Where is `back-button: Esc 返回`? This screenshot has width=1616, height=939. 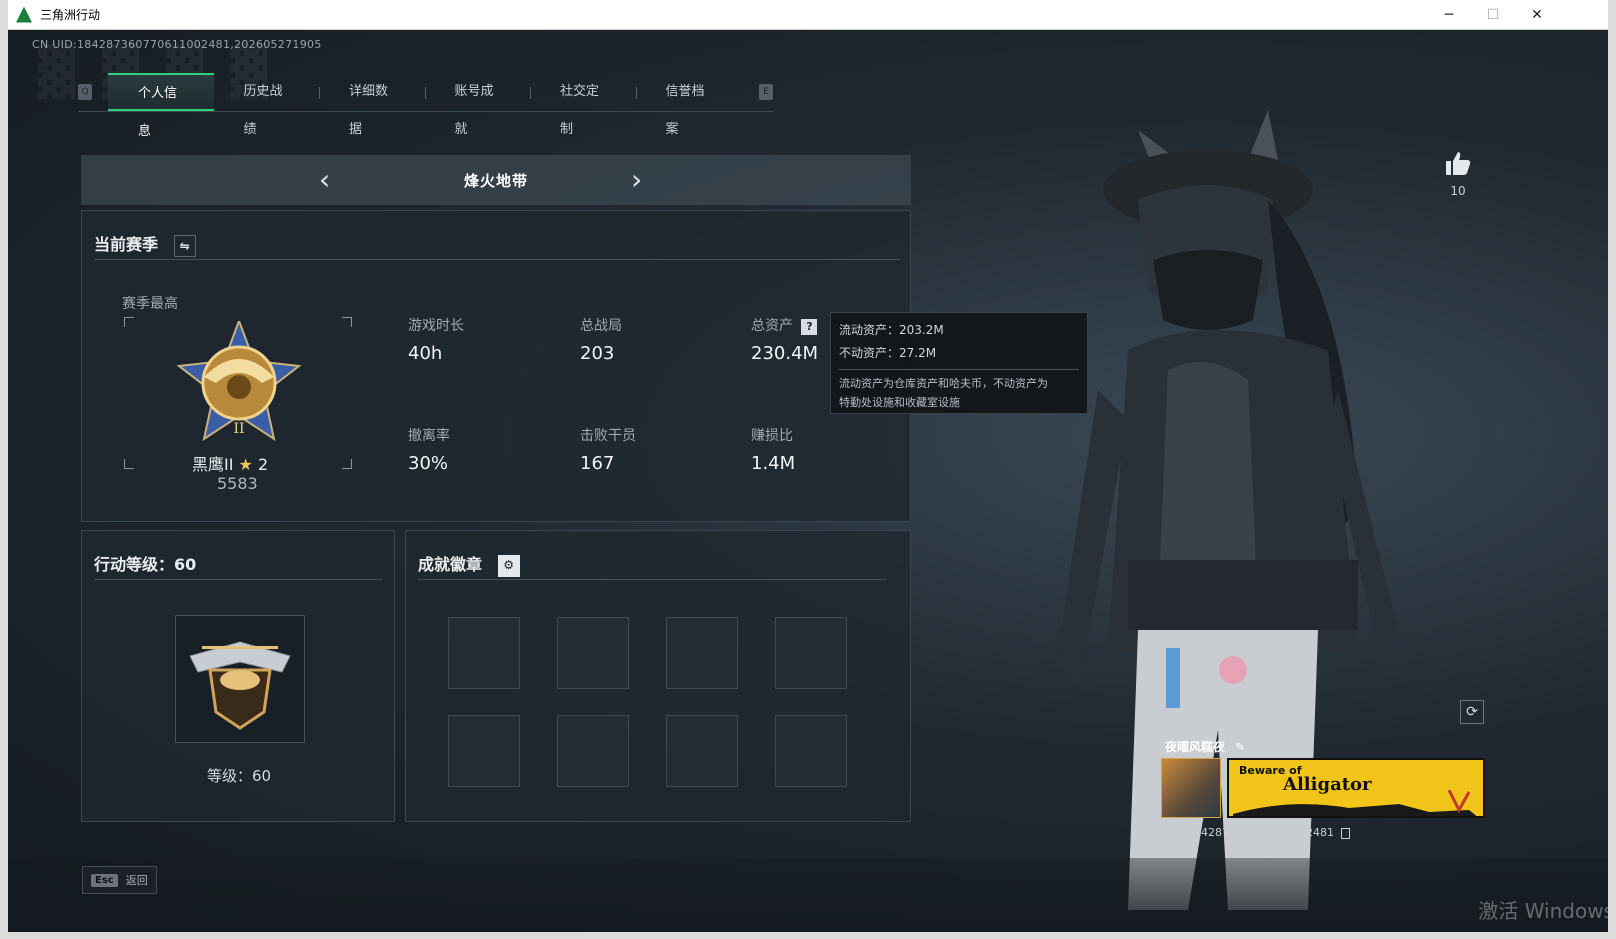
back-button: Esc 返回 is located at coordinates (119, 880).